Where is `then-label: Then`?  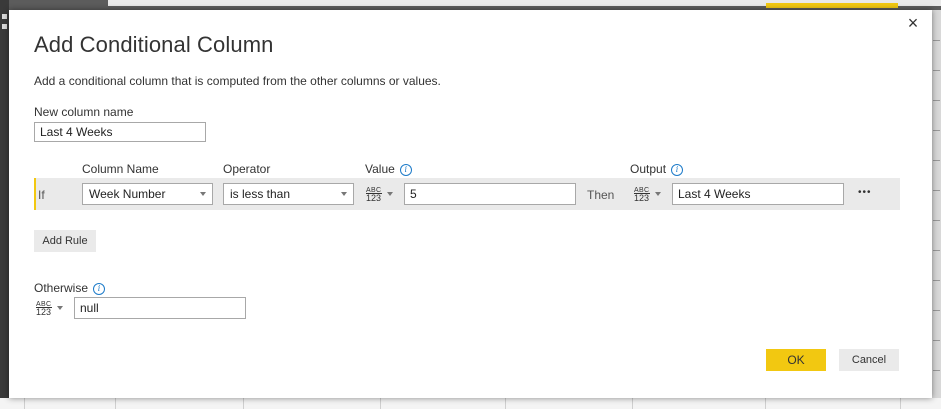
then-label: Then is located at coordinates (601, 195).